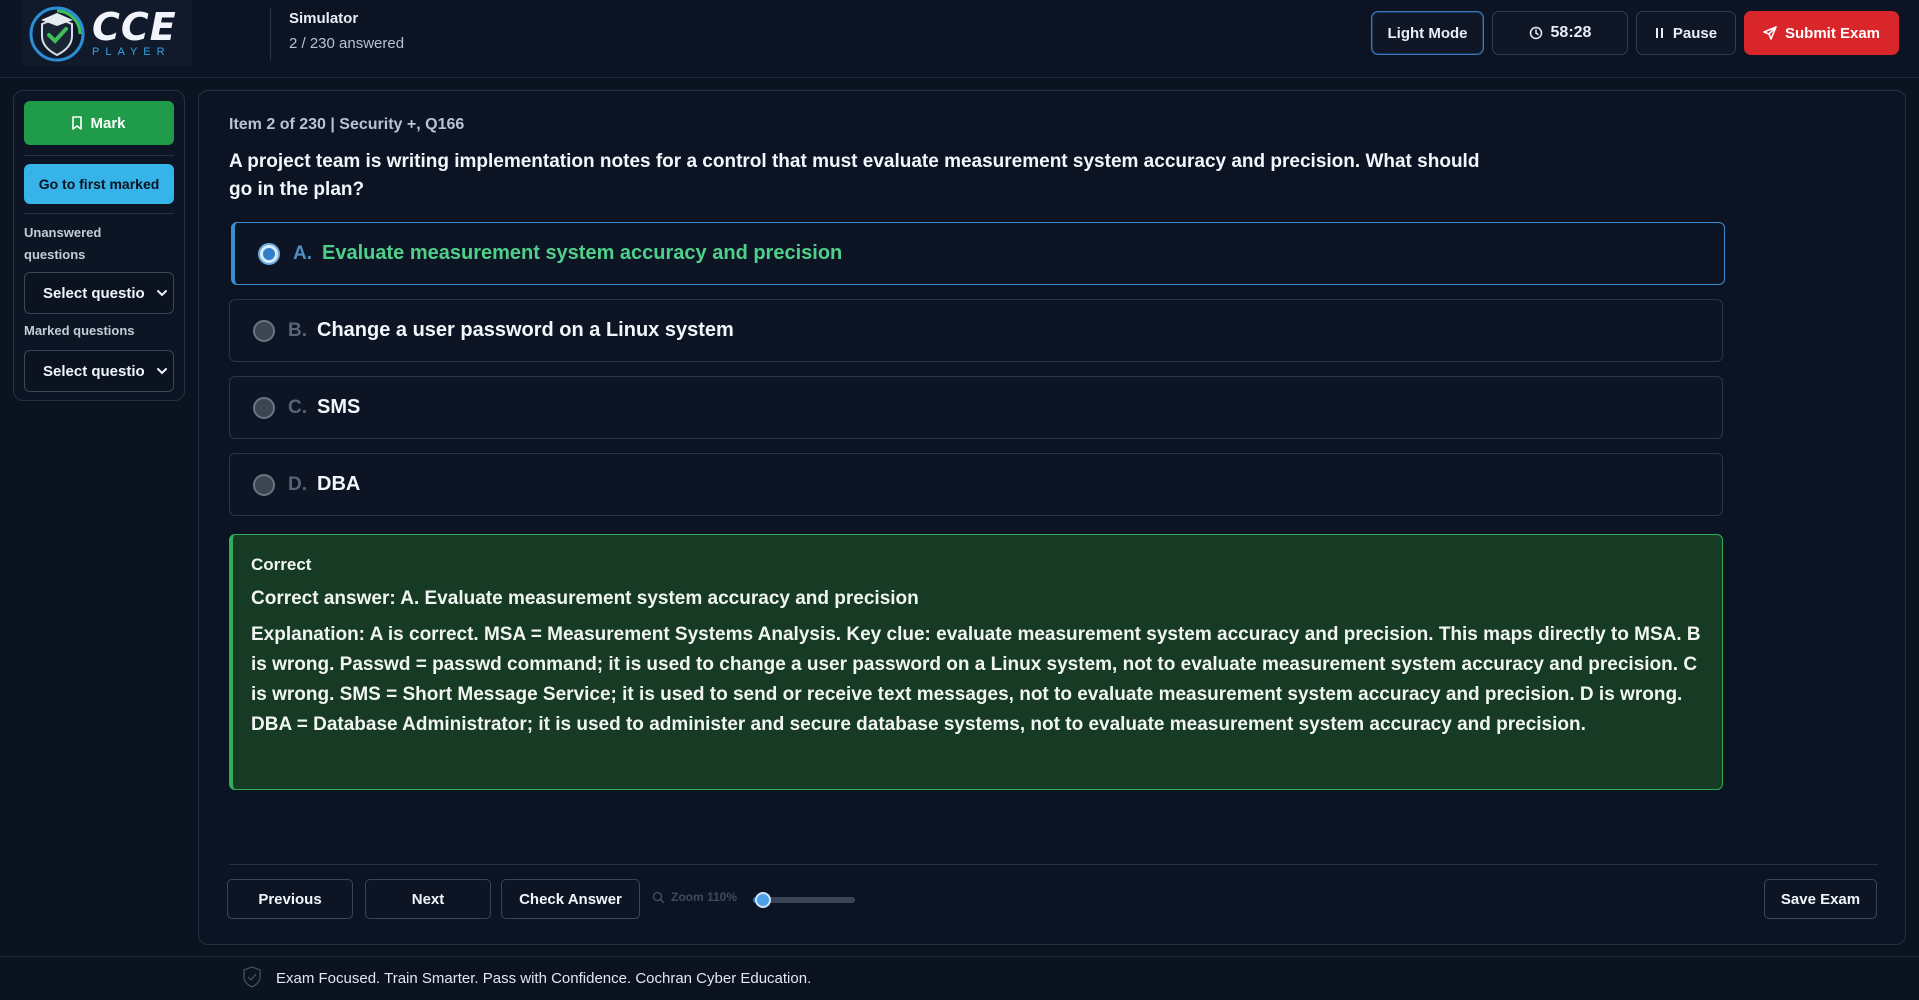 Image resolution: width=1919 pixels, height=1000 pixels. I want to click on logo-subtext: PLAYER, so click(131, 52).